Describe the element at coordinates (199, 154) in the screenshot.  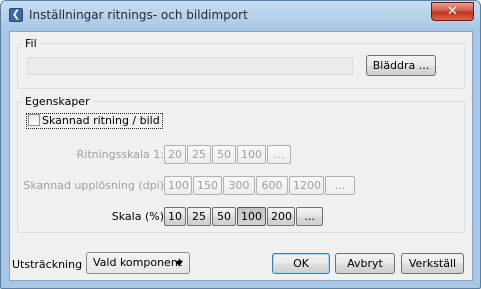
I see `drawing-scale-option: 25` at that location.